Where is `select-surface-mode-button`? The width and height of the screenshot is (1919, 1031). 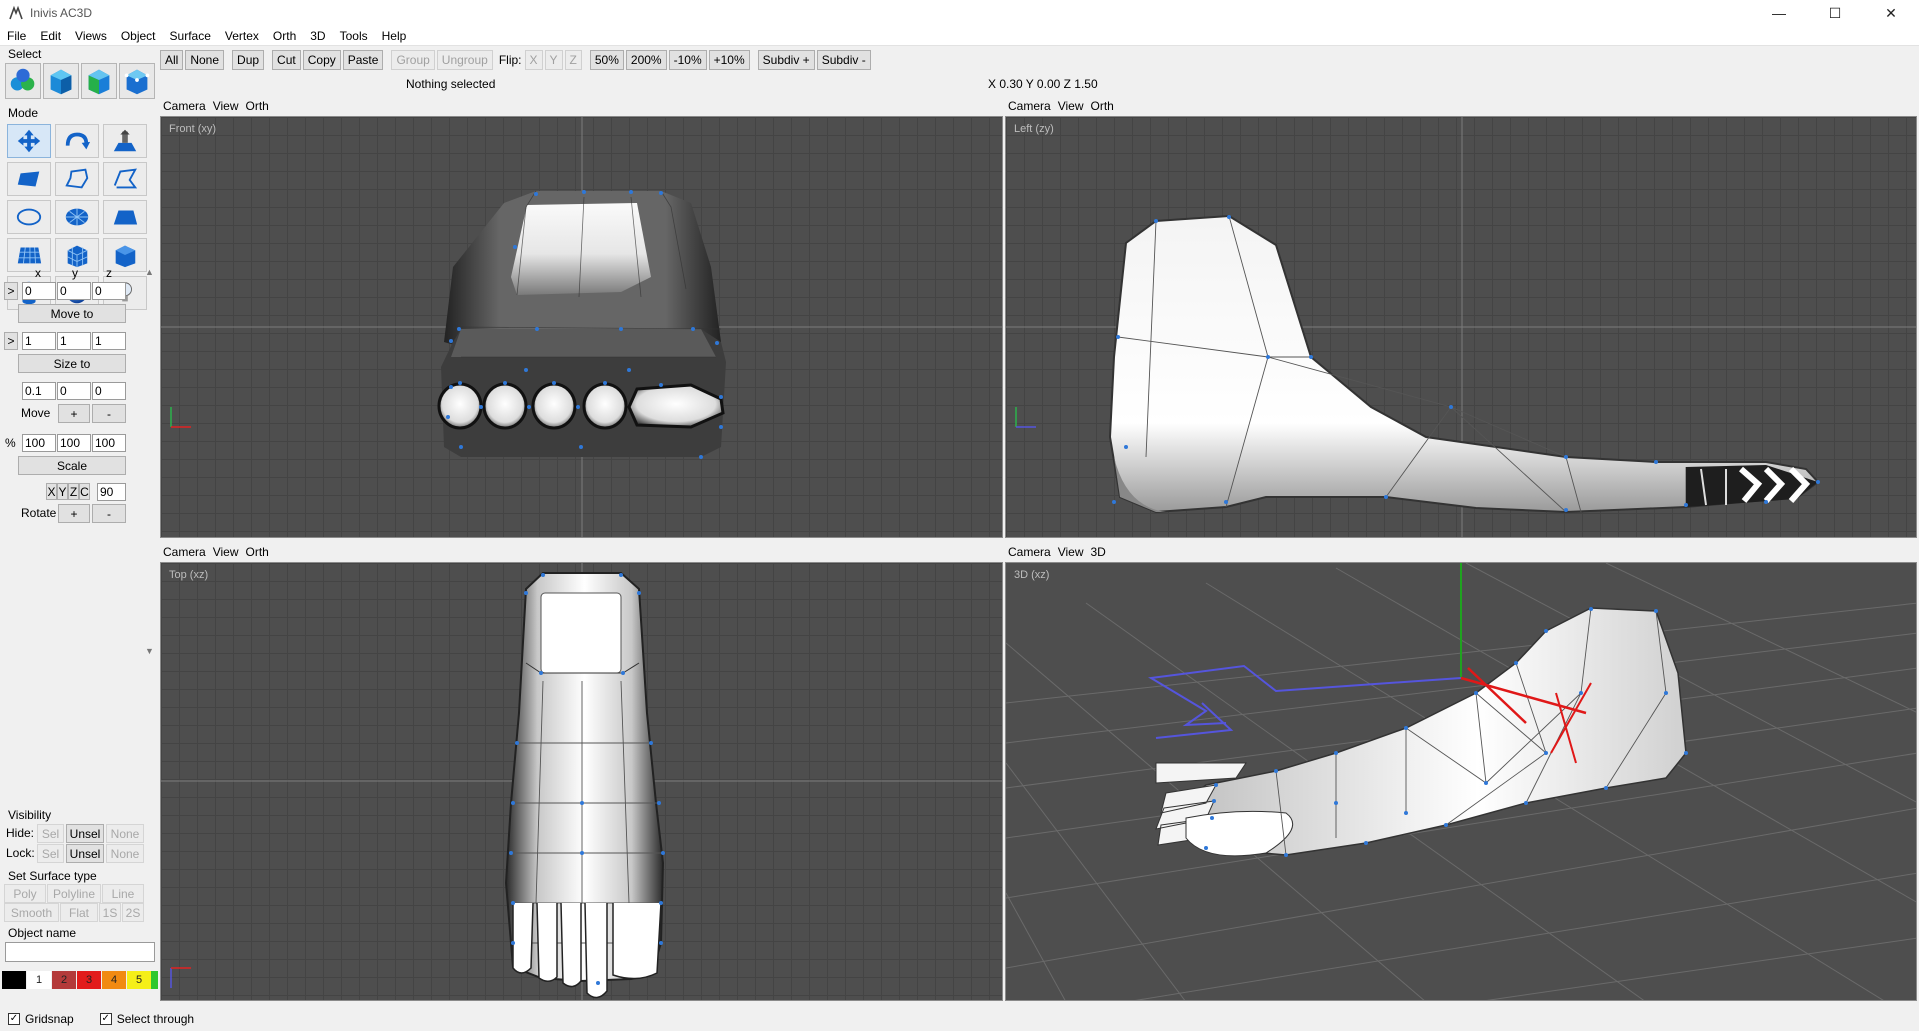 select-surface-mode-button is located at coordinates (99, 81).